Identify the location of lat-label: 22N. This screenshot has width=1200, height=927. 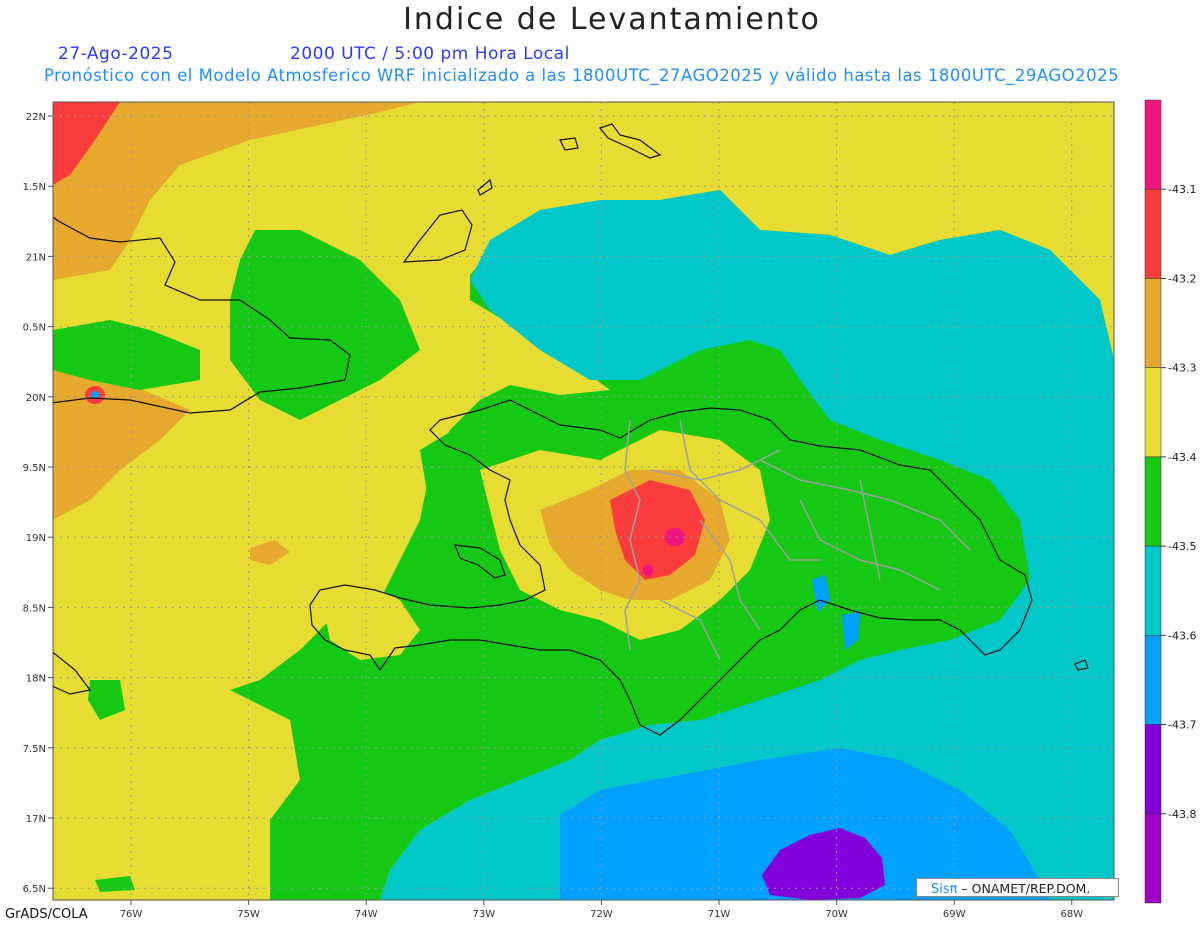
(36, 117).